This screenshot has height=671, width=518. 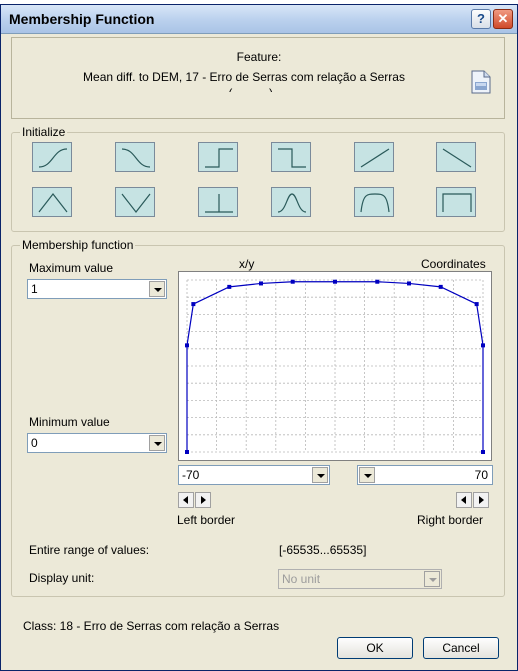 What do you see at coordinates (464, 500) in the screenshot?
I see `right-border-decrease-button` at bounding box center [464, 500].